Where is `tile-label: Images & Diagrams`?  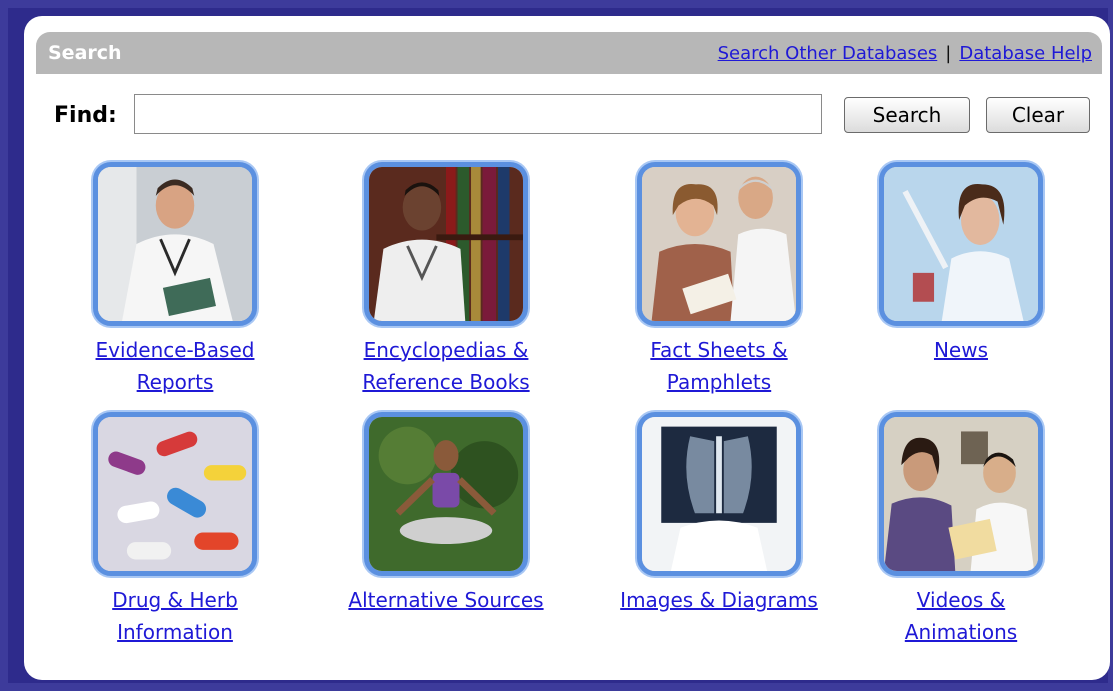
tile-label: Images & Diagrams is located at coordinates (719, 600).